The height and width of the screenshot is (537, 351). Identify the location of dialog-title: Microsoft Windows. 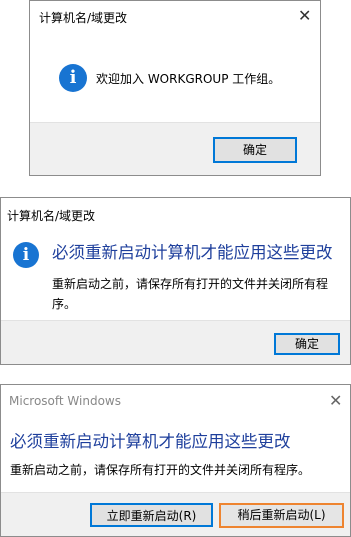
(65, 401).